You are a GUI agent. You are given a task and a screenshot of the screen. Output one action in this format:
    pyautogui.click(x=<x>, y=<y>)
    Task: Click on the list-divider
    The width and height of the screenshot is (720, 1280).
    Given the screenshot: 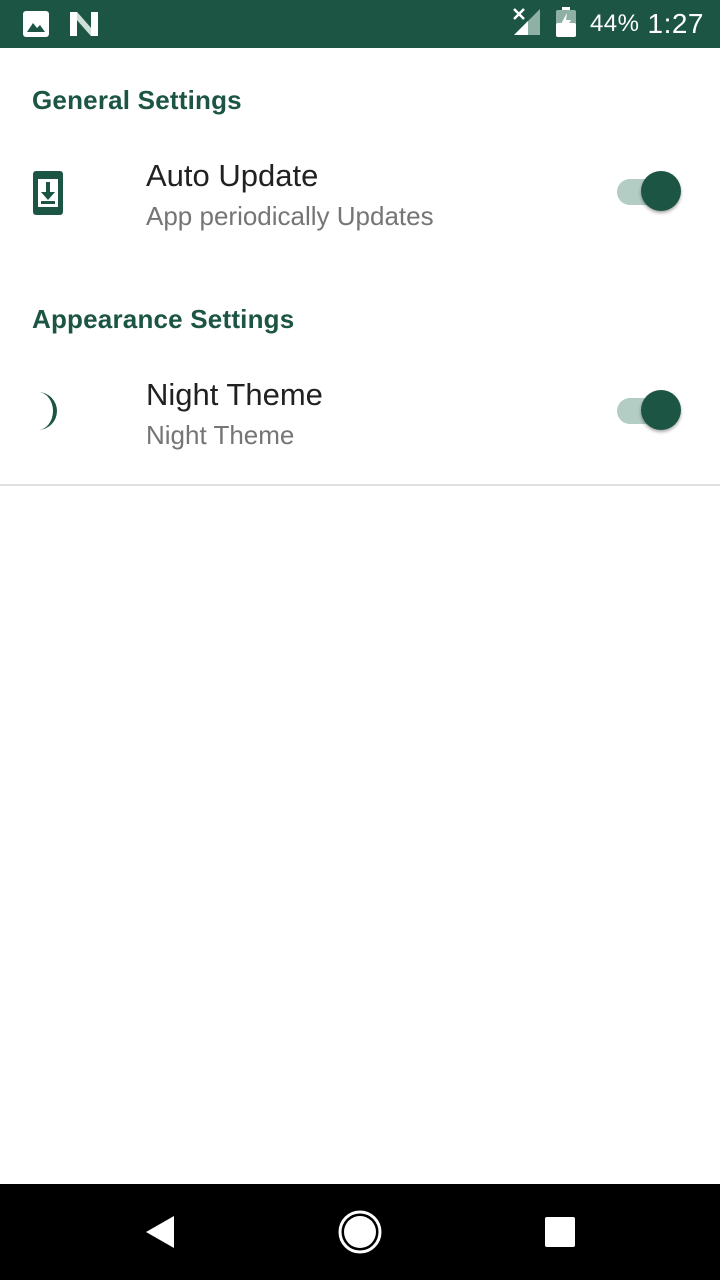 What is the action you would take?
    pyautogui.click(x=360, y=485)
    